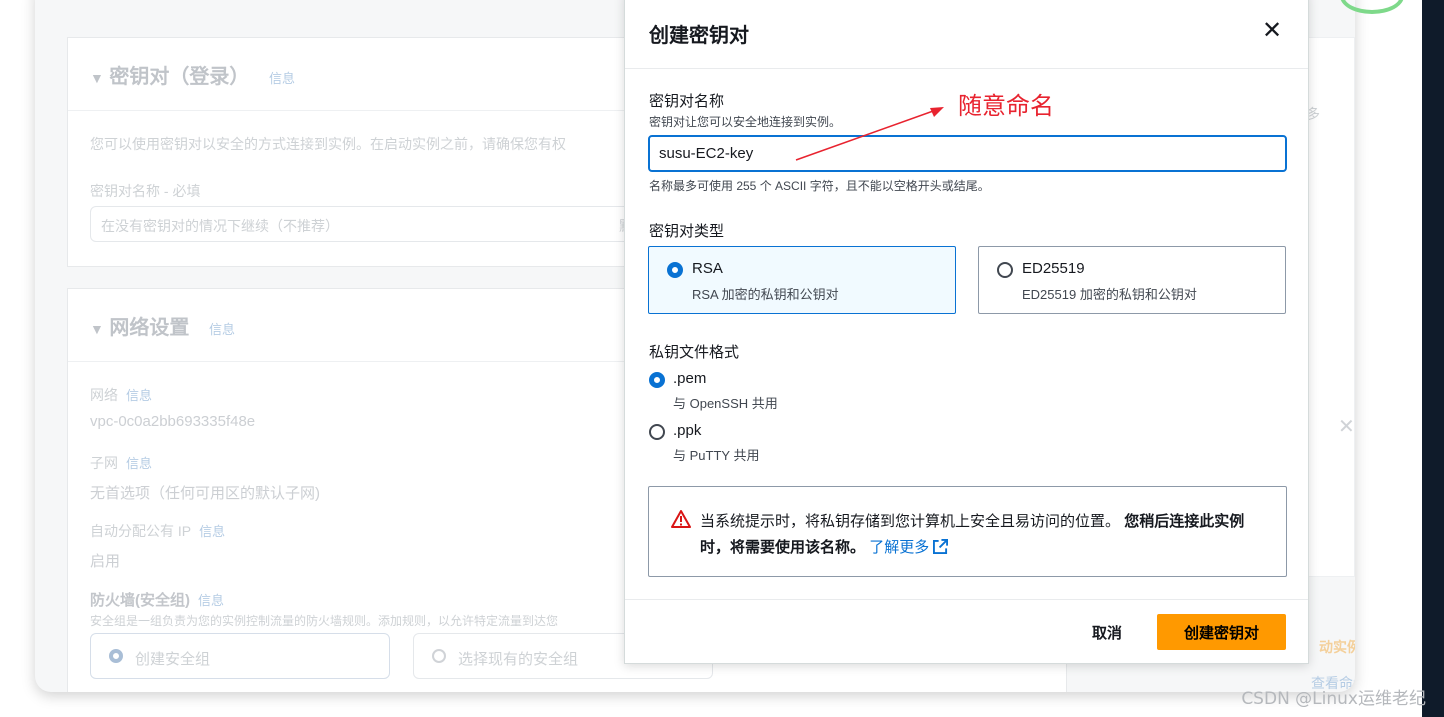 This screenshot has width=1444, height=717. What do you see at coordinates (675, 270) in the screenshot?
I see `radio-rsa` at bounding box center [675, 270].